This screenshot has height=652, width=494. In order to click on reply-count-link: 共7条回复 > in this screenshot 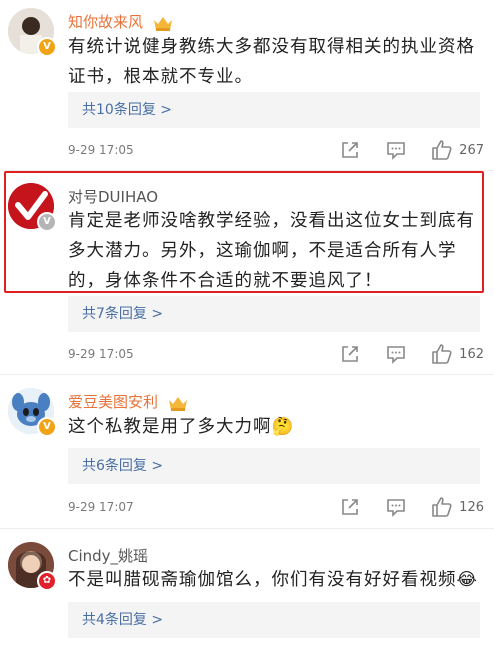, I will do `click(274, 314)`.